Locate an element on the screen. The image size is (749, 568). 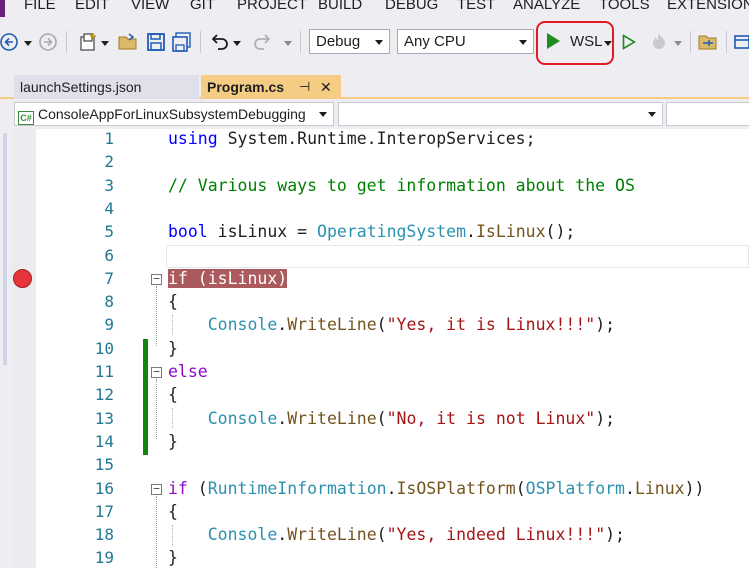
menu-file: FILE is located at coordinates (40, 6).